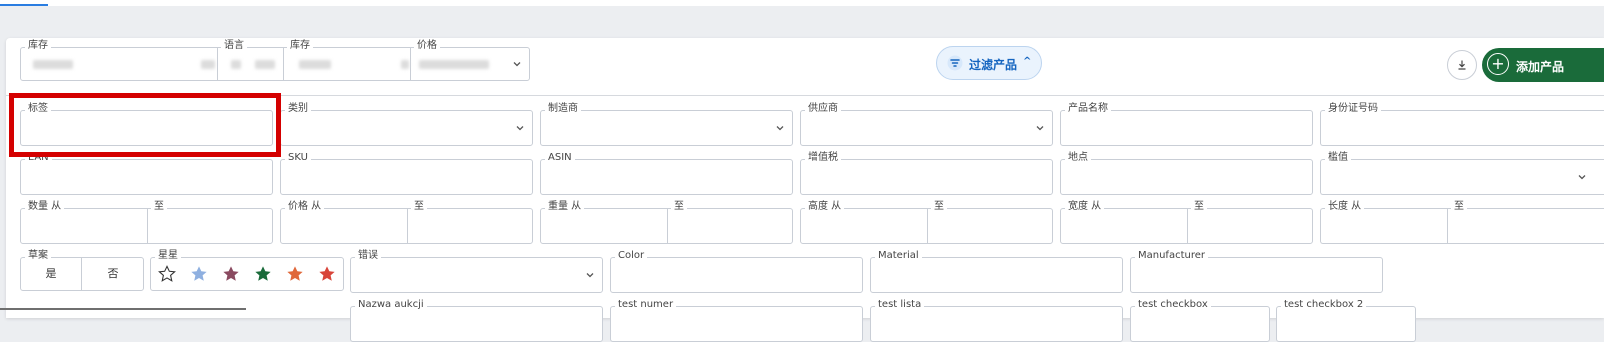  I want to click on field-label-price: 价格, so click(427, 46).